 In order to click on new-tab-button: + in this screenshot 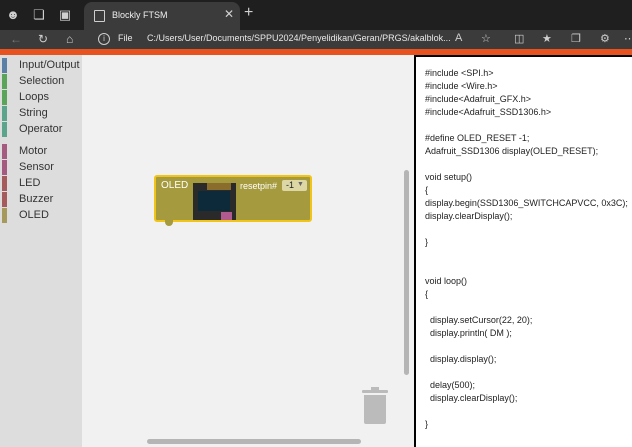, I will do `click(248, 13)`.